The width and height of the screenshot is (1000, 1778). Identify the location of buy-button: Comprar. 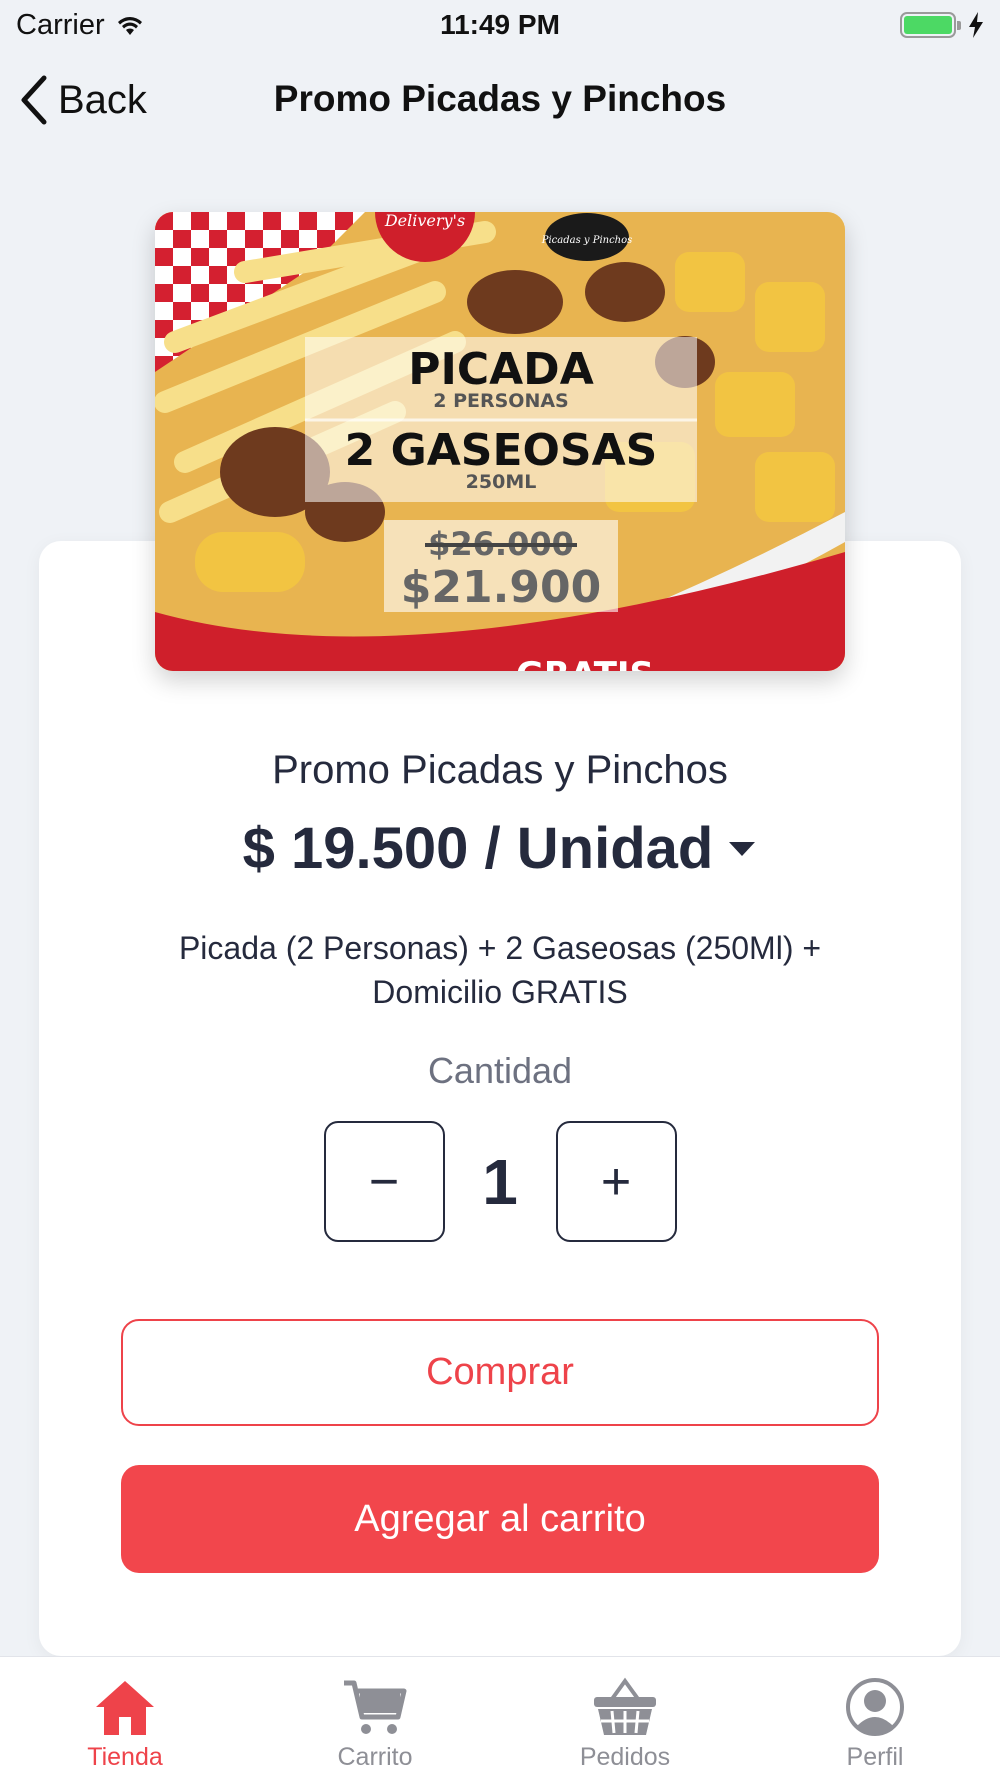
(500, 1372).